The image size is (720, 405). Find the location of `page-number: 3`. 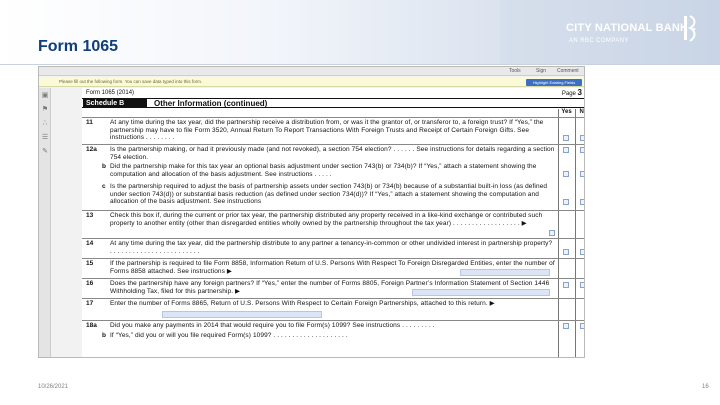

page-number: 3 is located at coordinates (579, 92).